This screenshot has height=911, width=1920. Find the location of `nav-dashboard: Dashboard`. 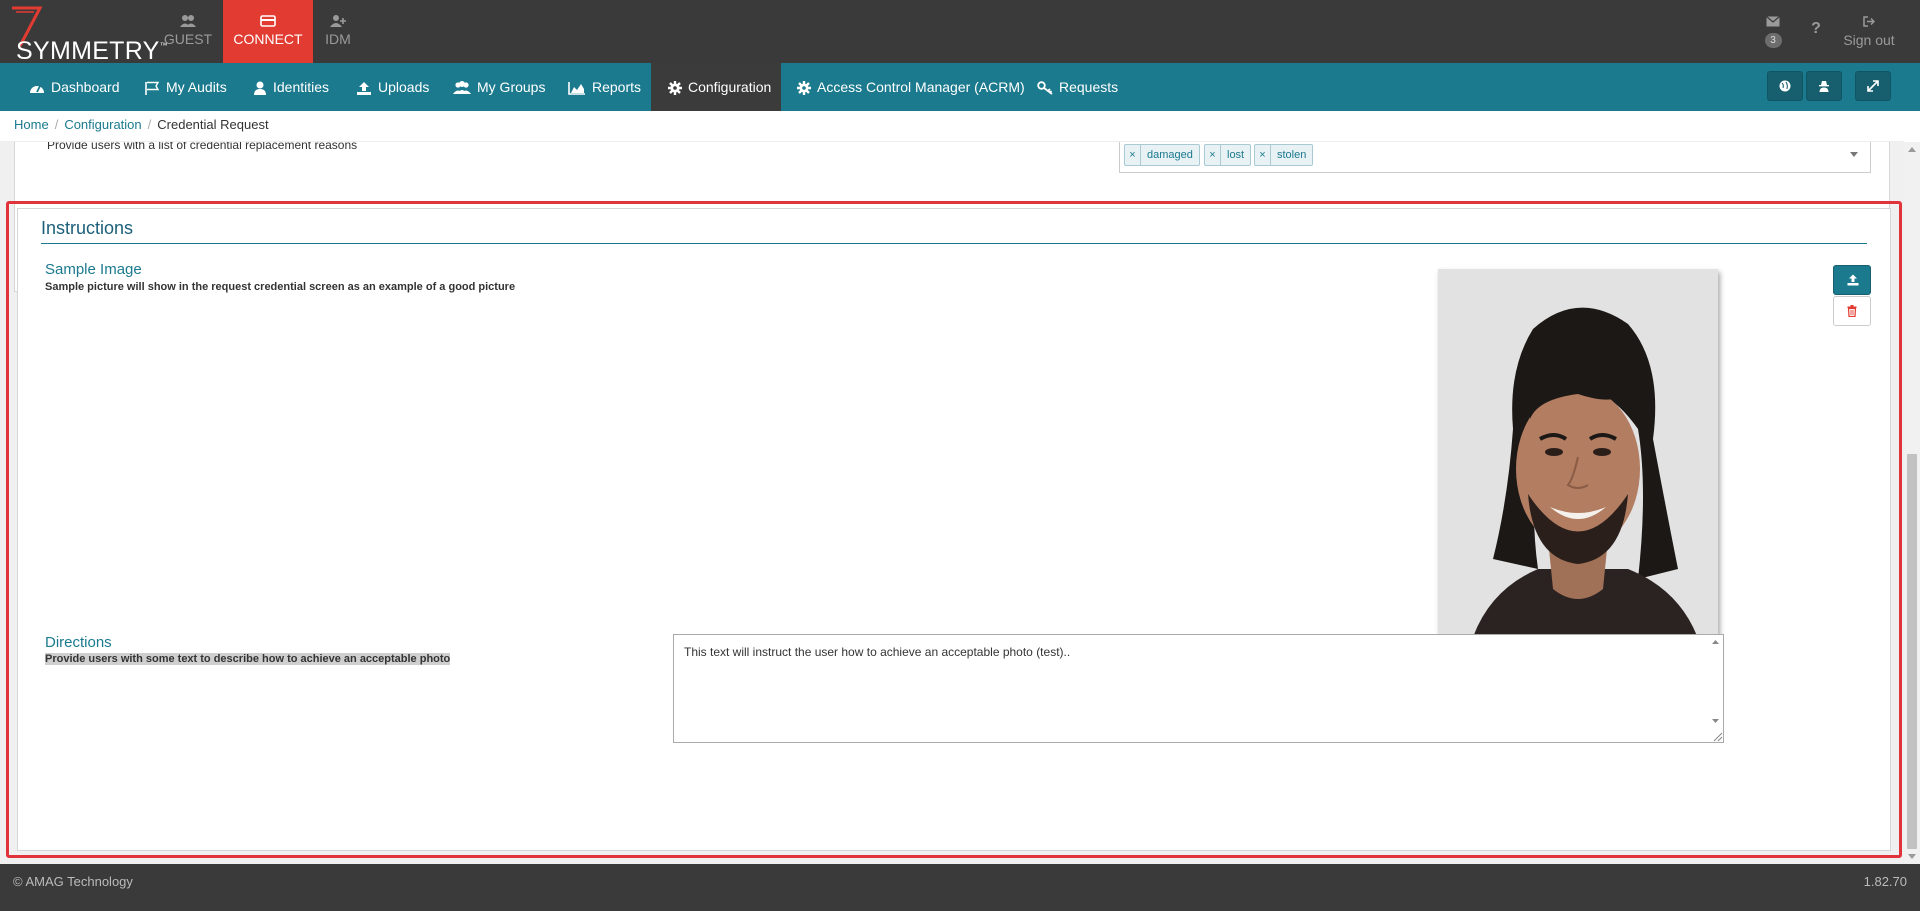

nav-dashboard: Dashboard is located at coordinates (74, 87).